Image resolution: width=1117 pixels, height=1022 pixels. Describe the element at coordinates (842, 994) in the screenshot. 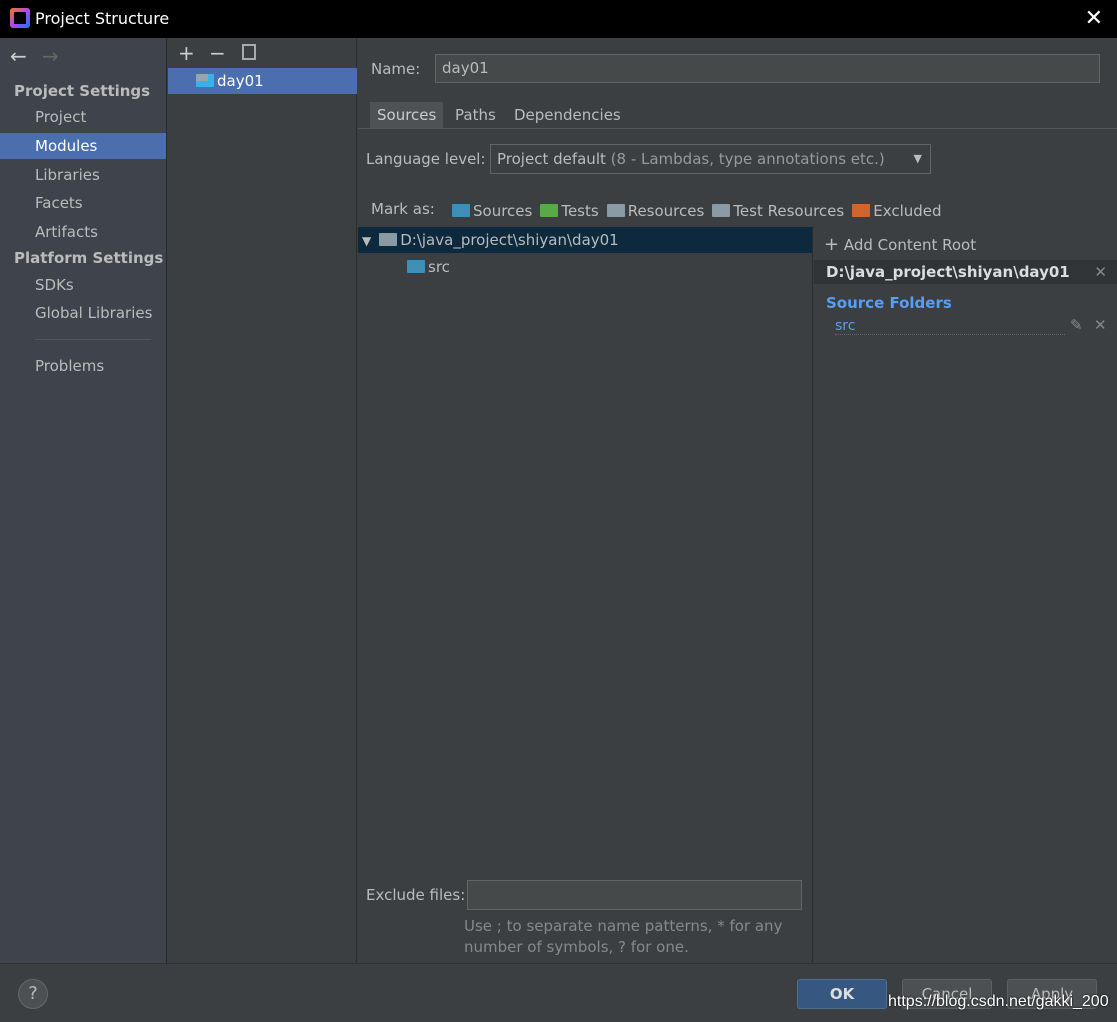

I see `ok-button: OK` at that location.